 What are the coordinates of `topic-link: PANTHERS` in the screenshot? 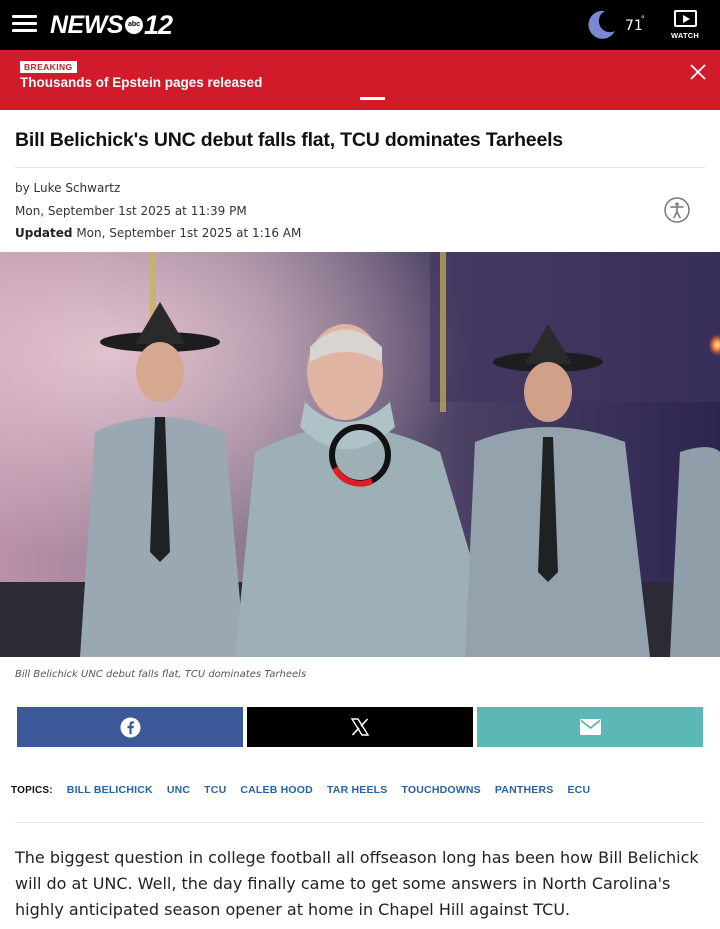 It's located at (524, 790).